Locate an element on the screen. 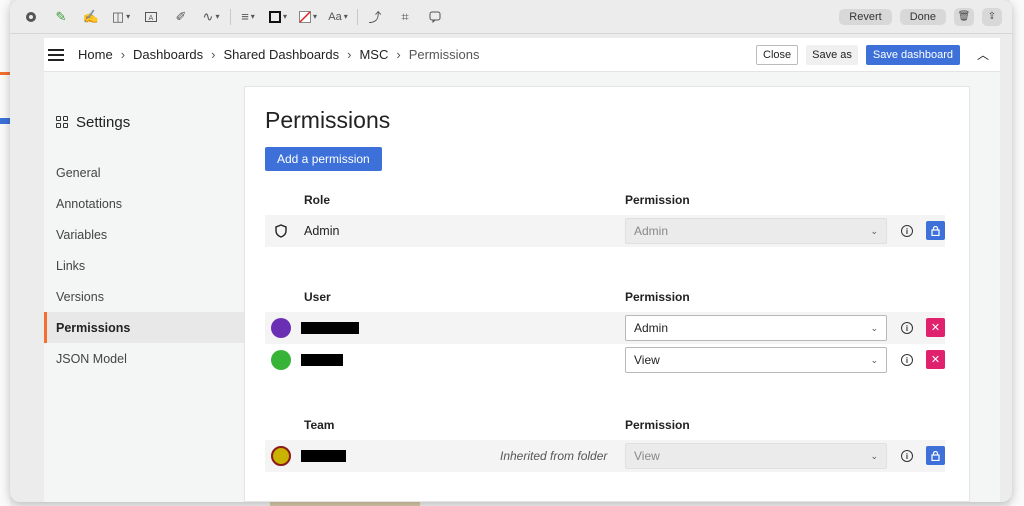 Image resolution: width=1024 pixels, height=506 pixels. draw-icon: ✍ is located at coordinates (91, 17).